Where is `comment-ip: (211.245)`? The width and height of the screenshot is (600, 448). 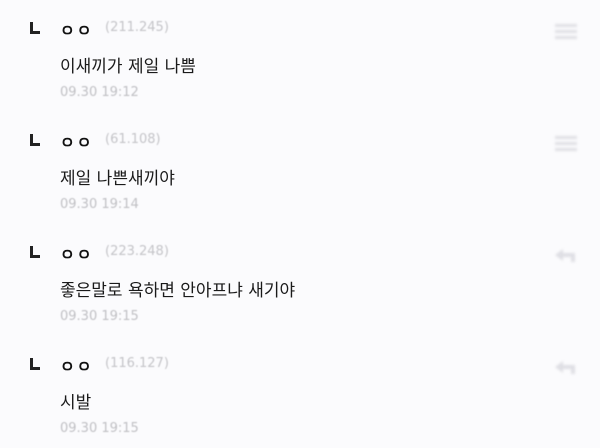
comment-ip: (211.245) is located at coordinates (137, 27).